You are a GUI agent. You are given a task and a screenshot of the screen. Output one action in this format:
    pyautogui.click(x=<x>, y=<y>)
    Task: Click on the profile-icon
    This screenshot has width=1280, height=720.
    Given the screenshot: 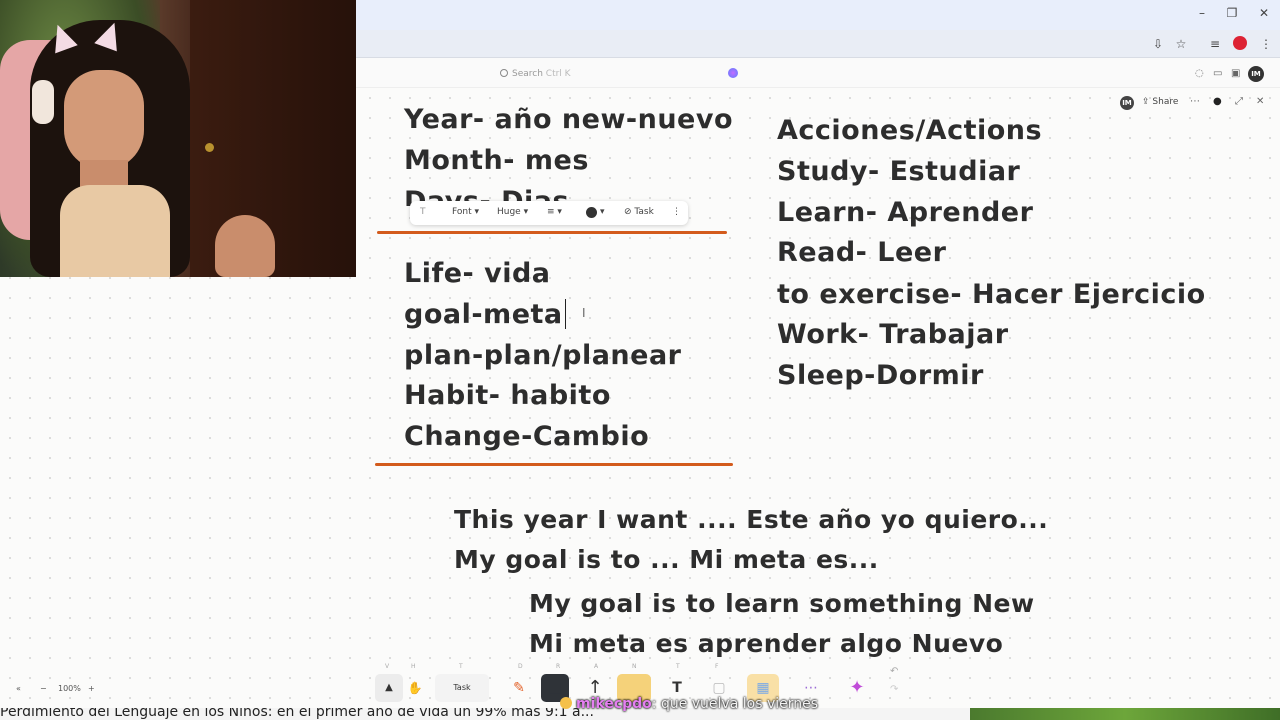 What is the action you would take?
    pyautogui.click(x=1240, y=43)
    